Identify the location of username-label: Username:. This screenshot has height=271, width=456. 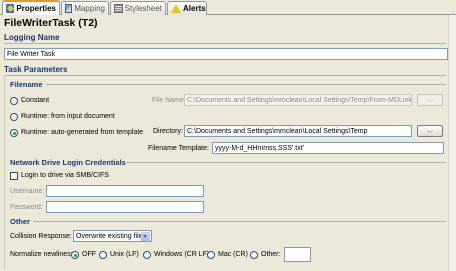
(27, 191).